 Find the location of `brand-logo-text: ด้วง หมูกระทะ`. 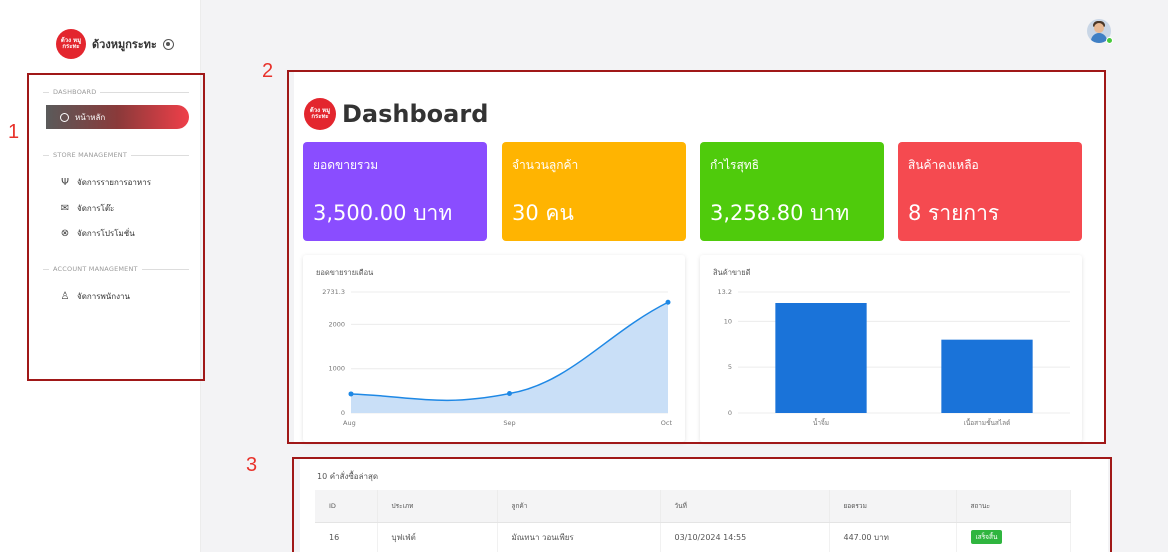

brand-logo-text: ด้วง หมูกระทะ is located at coordinates (71, 43).